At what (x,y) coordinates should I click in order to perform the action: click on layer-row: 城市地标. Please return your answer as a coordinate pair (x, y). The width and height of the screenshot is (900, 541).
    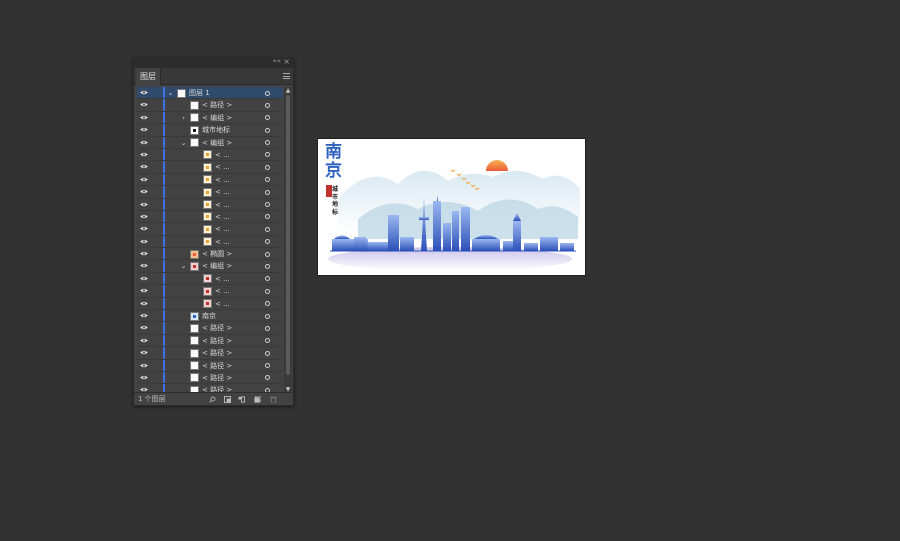
    Looking at the image, I should click on (210, 130).